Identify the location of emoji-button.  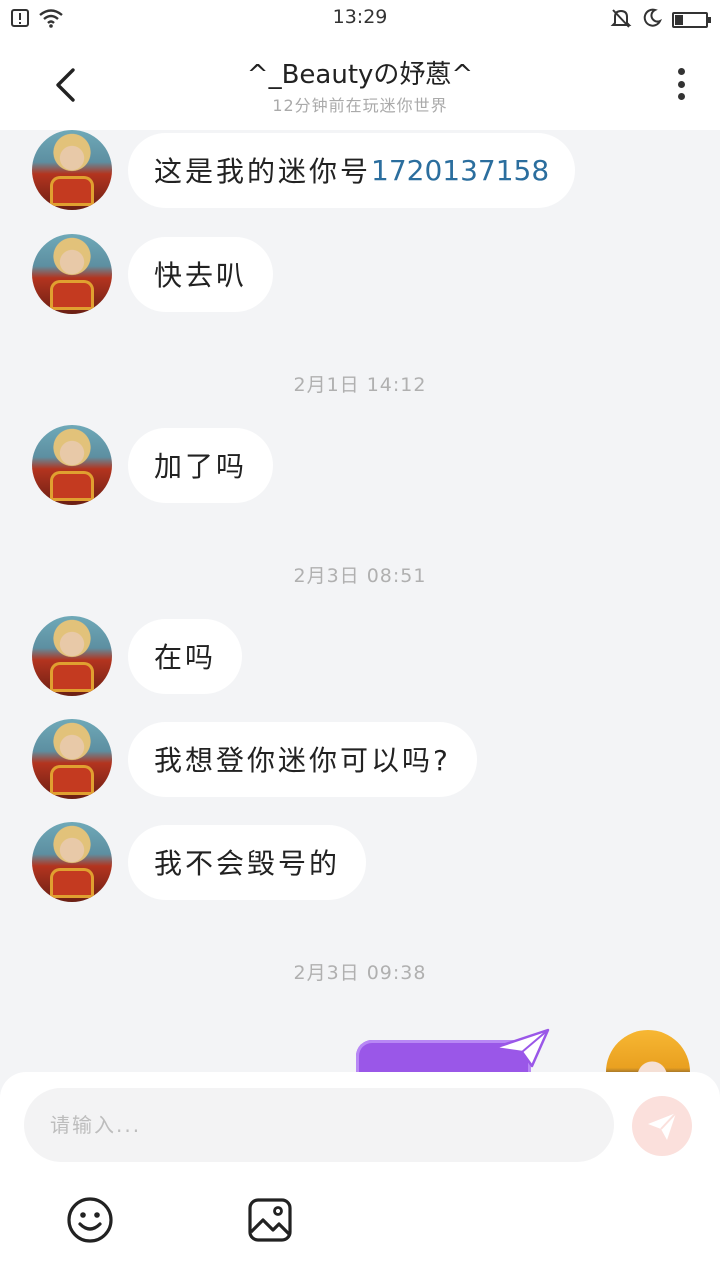
(90, 1220).